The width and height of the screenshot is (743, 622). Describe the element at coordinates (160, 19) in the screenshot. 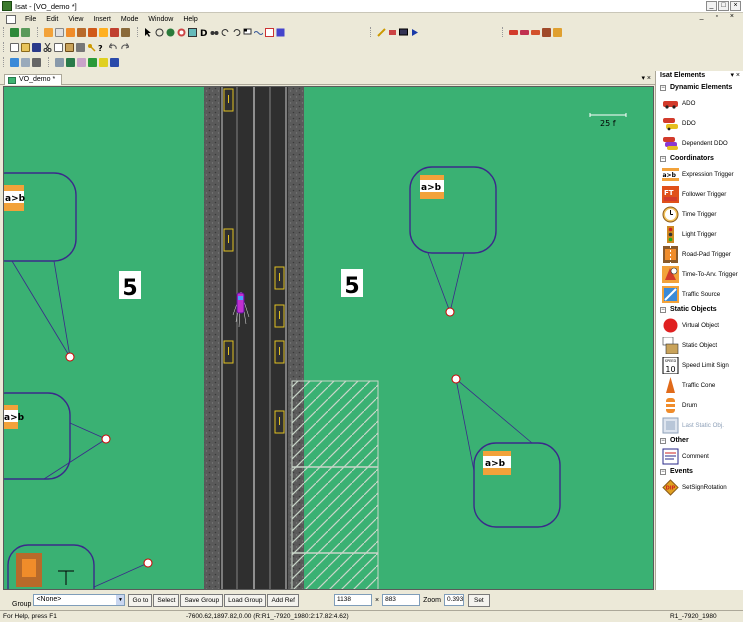

I see `menu-window: Window` at that location.